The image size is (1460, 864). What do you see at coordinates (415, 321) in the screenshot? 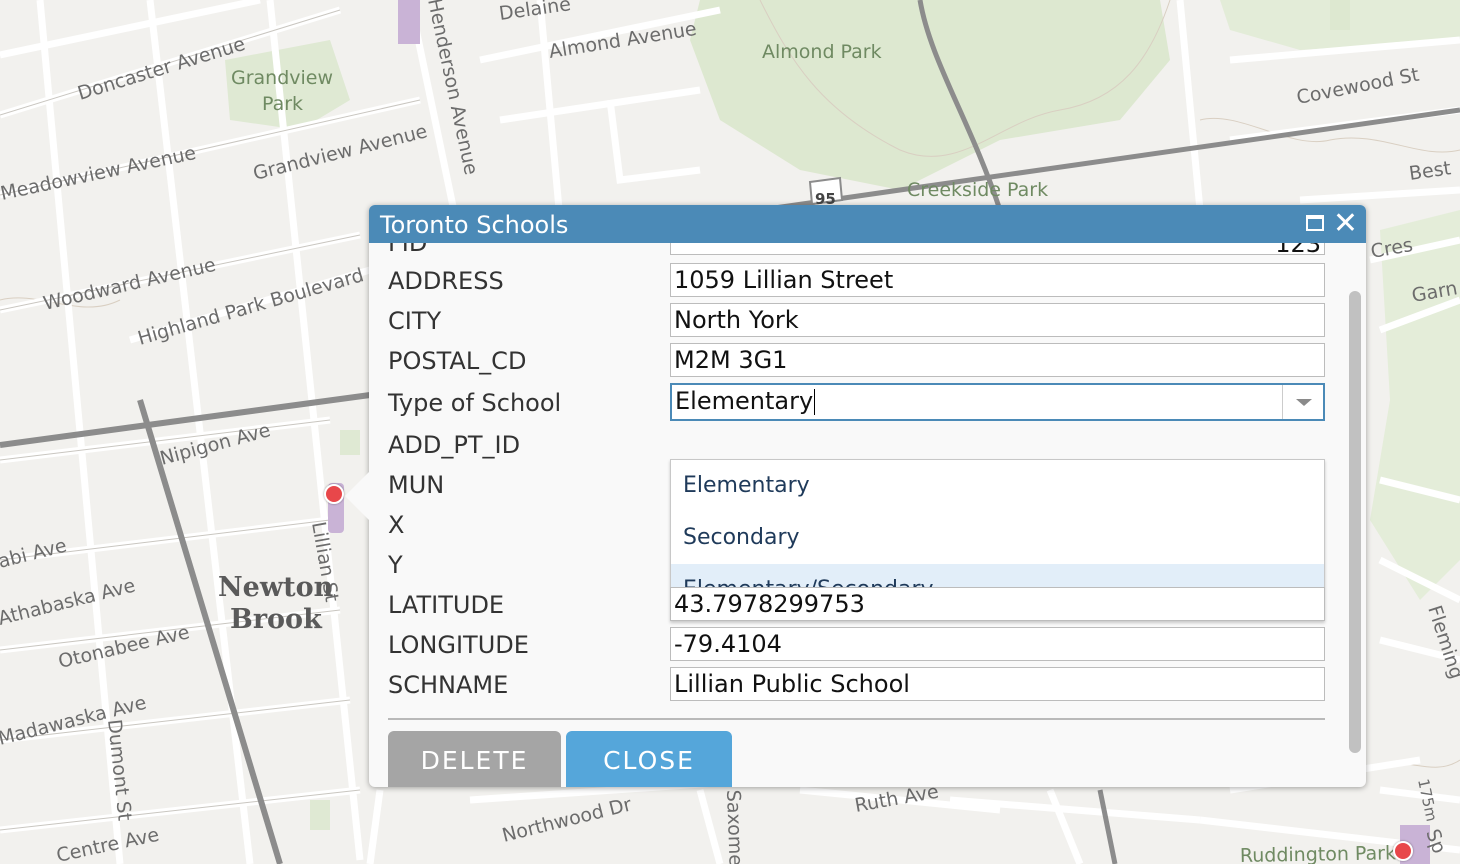
I see `field-label-city: CITY` at bounding box center [415, 321].